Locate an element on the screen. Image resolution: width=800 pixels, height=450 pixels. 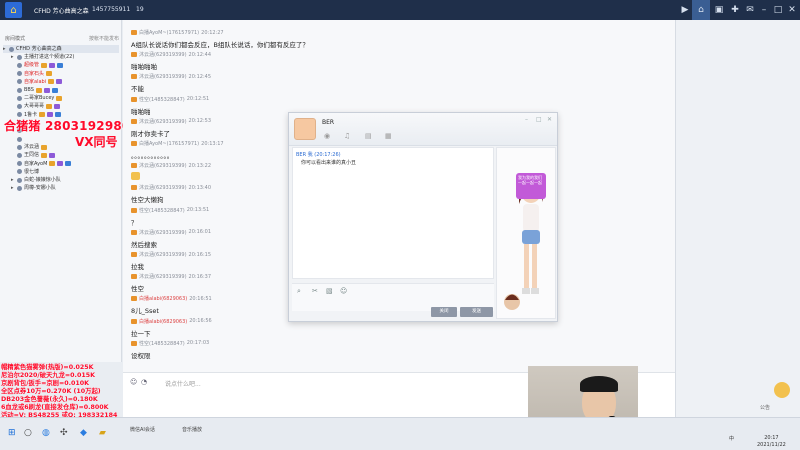
channel-tree-node: ▸ 主播打进这个频道(22) is located at coordinates (61, 57).